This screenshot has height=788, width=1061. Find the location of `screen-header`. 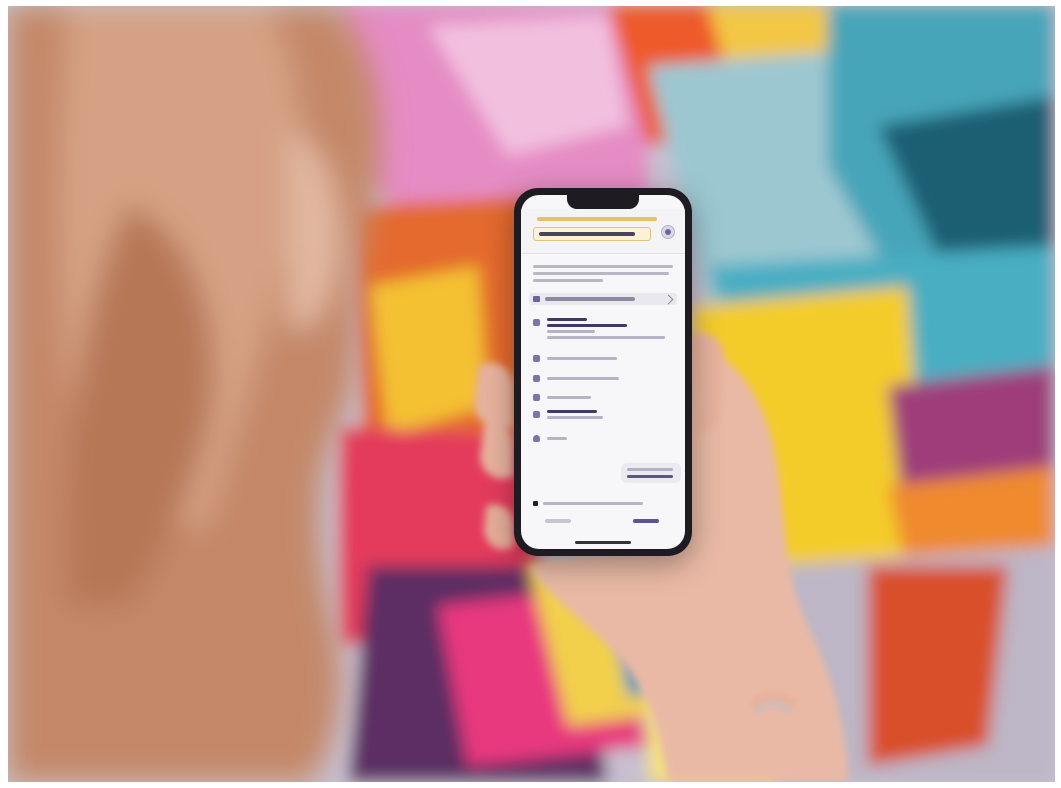

screen-header is located at coordinates (603, 231).